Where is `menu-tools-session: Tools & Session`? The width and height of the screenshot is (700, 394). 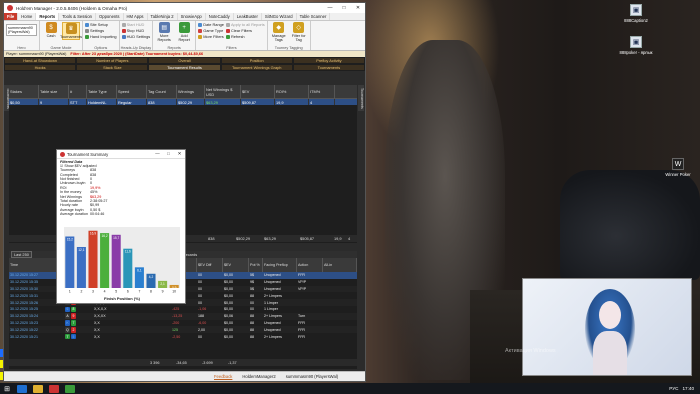
menu-tools-session: Tools & Session is located at coordinates (78, 16).